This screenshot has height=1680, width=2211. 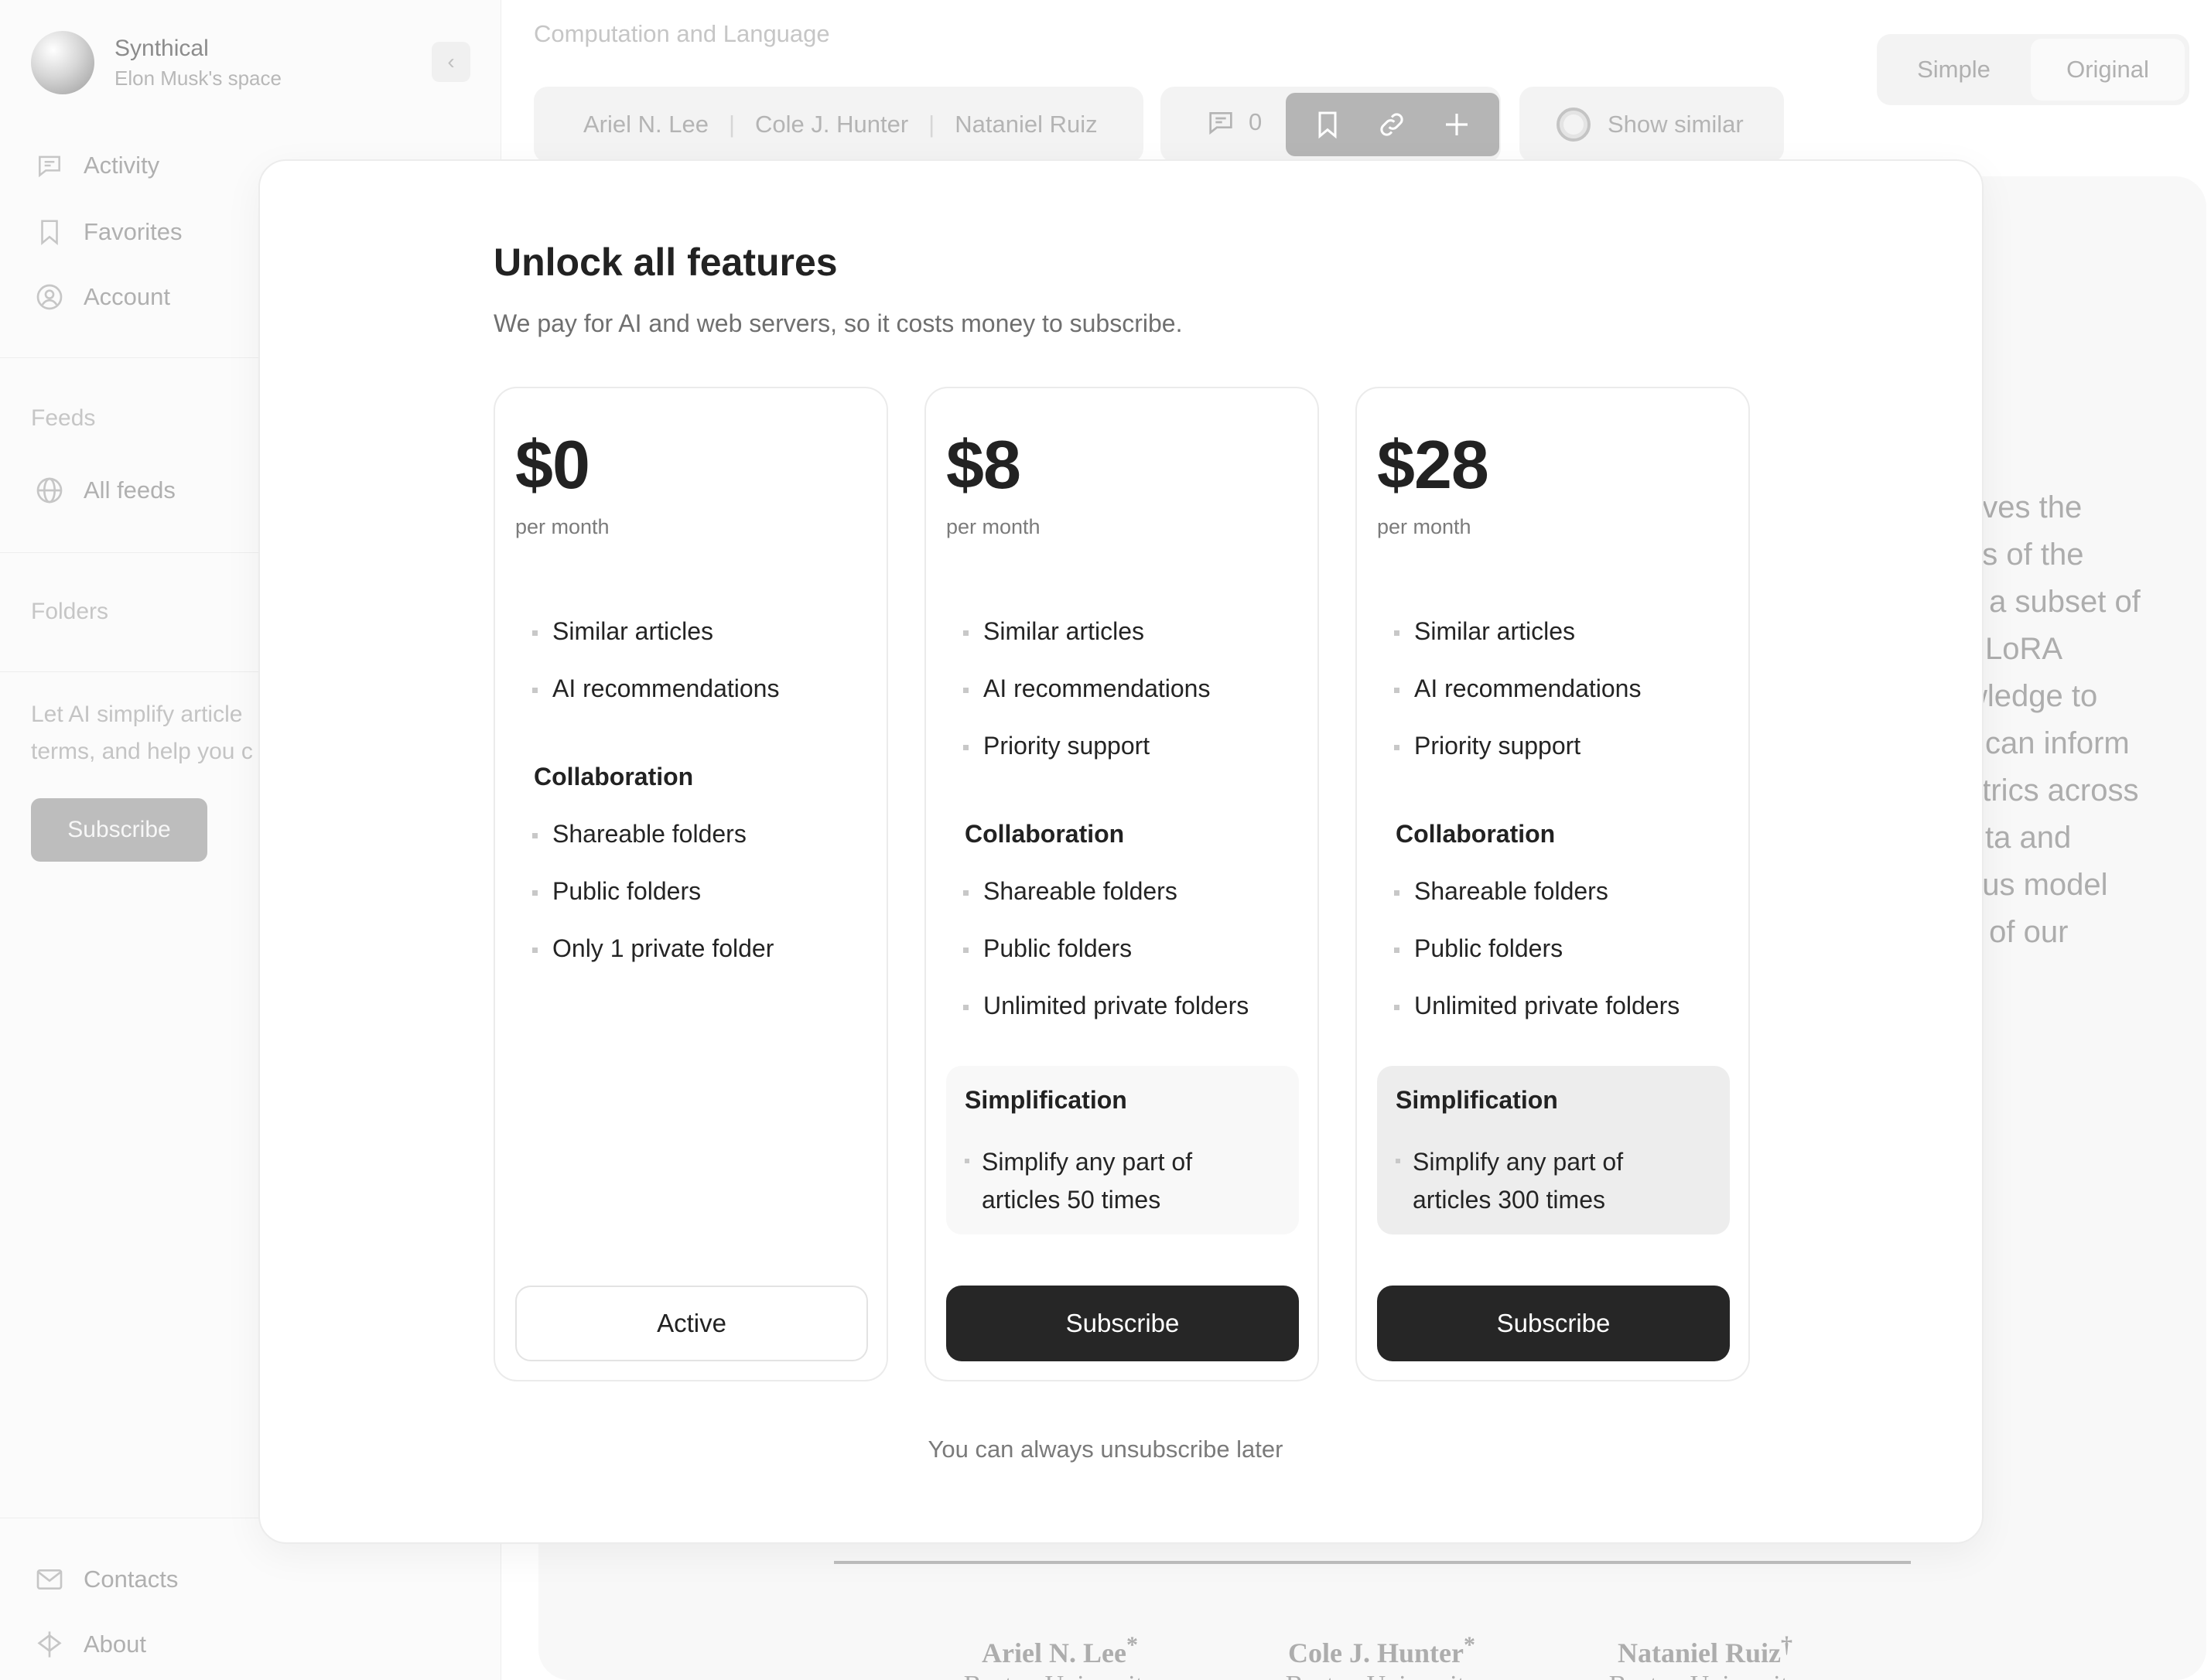 What do you see at coordinates (62, 62) in the screenshot?
I see `workspace-avatar` at bounding box center [62, 62].